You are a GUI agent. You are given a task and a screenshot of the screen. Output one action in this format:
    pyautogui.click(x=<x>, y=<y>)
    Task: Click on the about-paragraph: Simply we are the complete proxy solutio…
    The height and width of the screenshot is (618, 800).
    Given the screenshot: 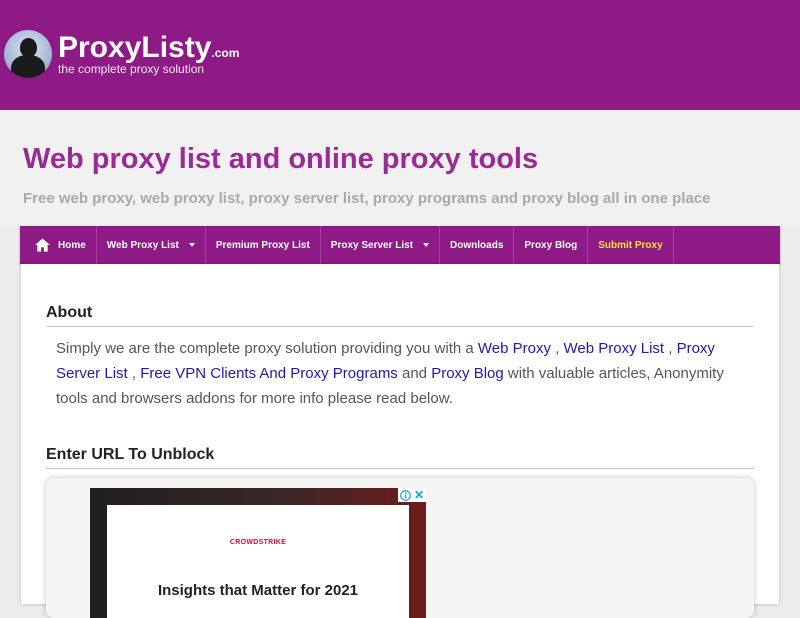 What is the action you would take?
    pyautogui.click(x=401, y=373)
    